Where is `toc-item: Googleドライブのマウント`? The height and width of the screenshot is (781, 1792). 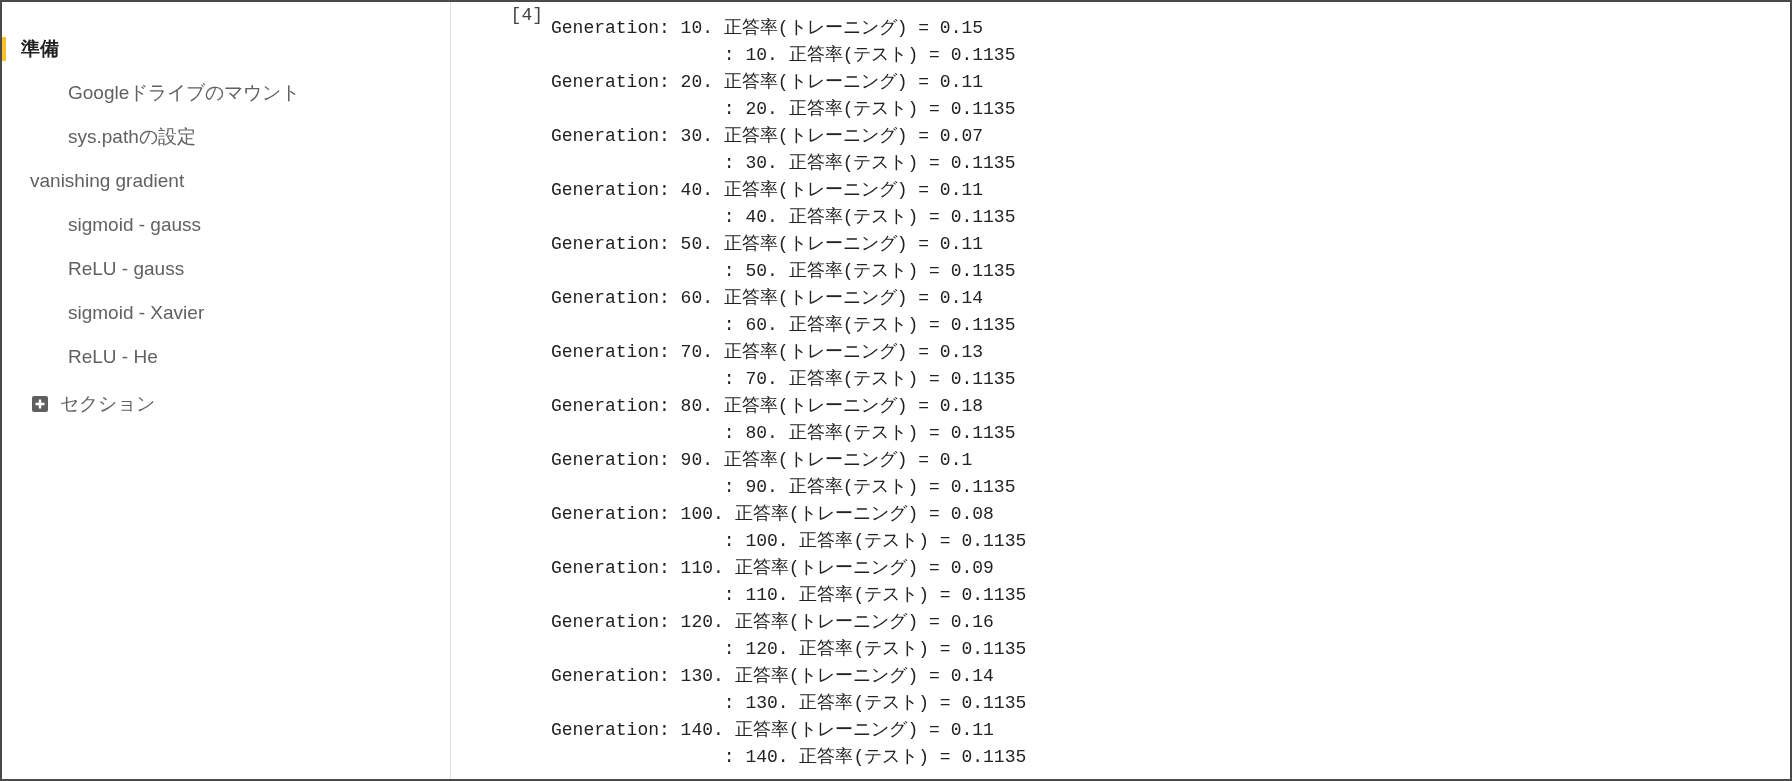 toc-item: Googleドライブのマウント is located at coordinates (151, 93).